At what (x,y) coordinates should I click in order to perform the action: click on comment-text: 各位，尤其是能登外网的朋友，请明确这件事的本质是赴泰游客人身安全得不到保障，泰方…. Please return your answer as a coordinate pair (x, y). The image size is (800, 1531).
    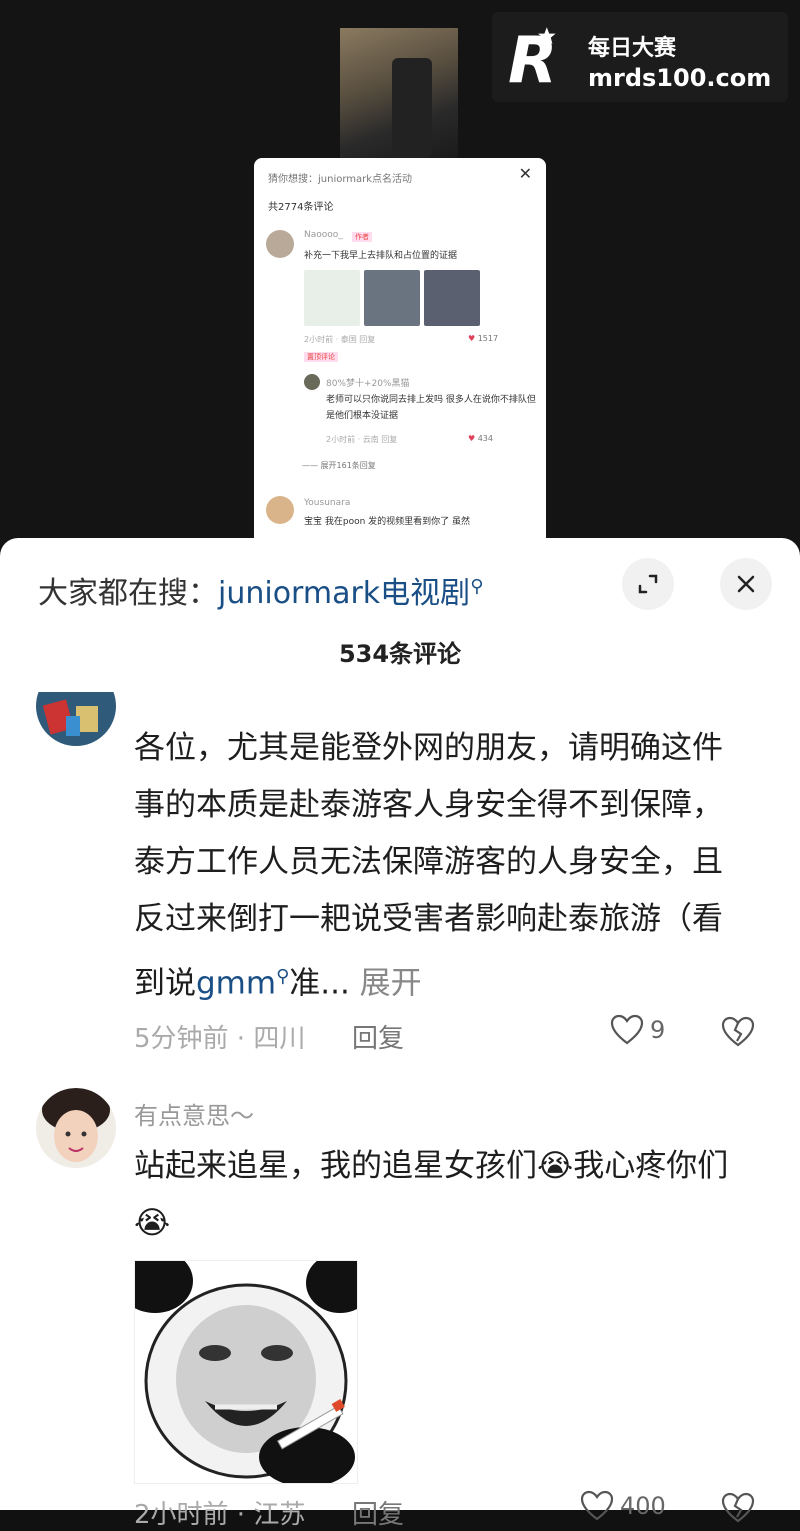
    Looking at the image, I should click on (428, 866).